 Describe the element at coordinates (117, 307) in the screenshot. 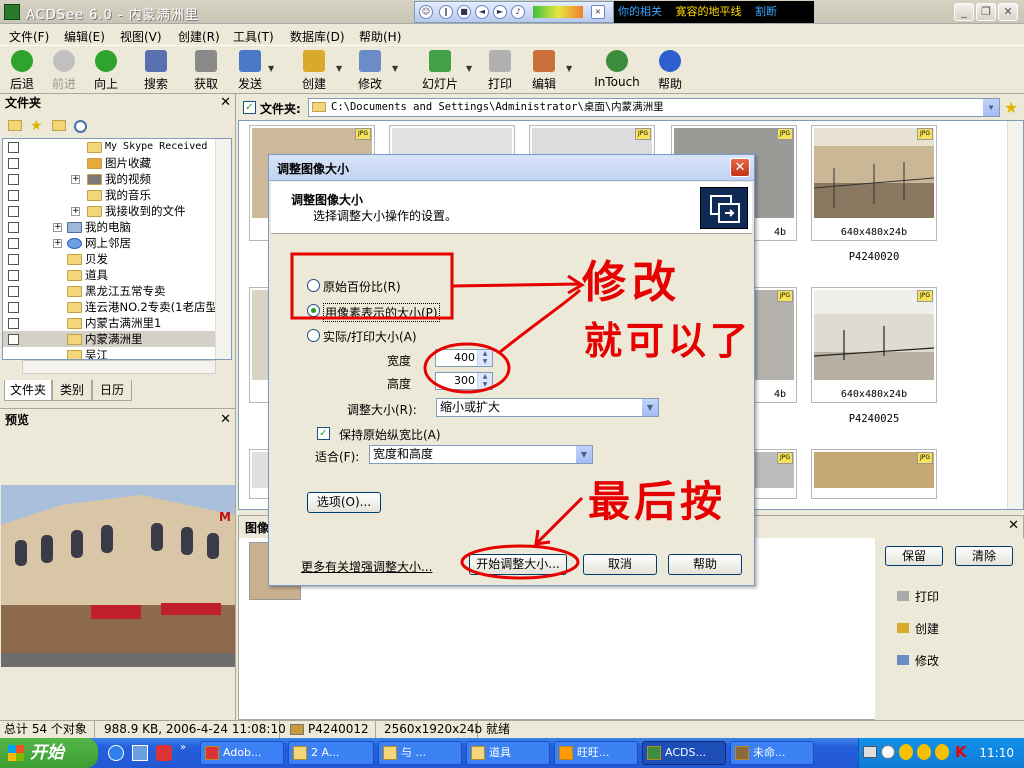

I see `tree-item: 连云港NO.2专卖(1老店型` at that location.